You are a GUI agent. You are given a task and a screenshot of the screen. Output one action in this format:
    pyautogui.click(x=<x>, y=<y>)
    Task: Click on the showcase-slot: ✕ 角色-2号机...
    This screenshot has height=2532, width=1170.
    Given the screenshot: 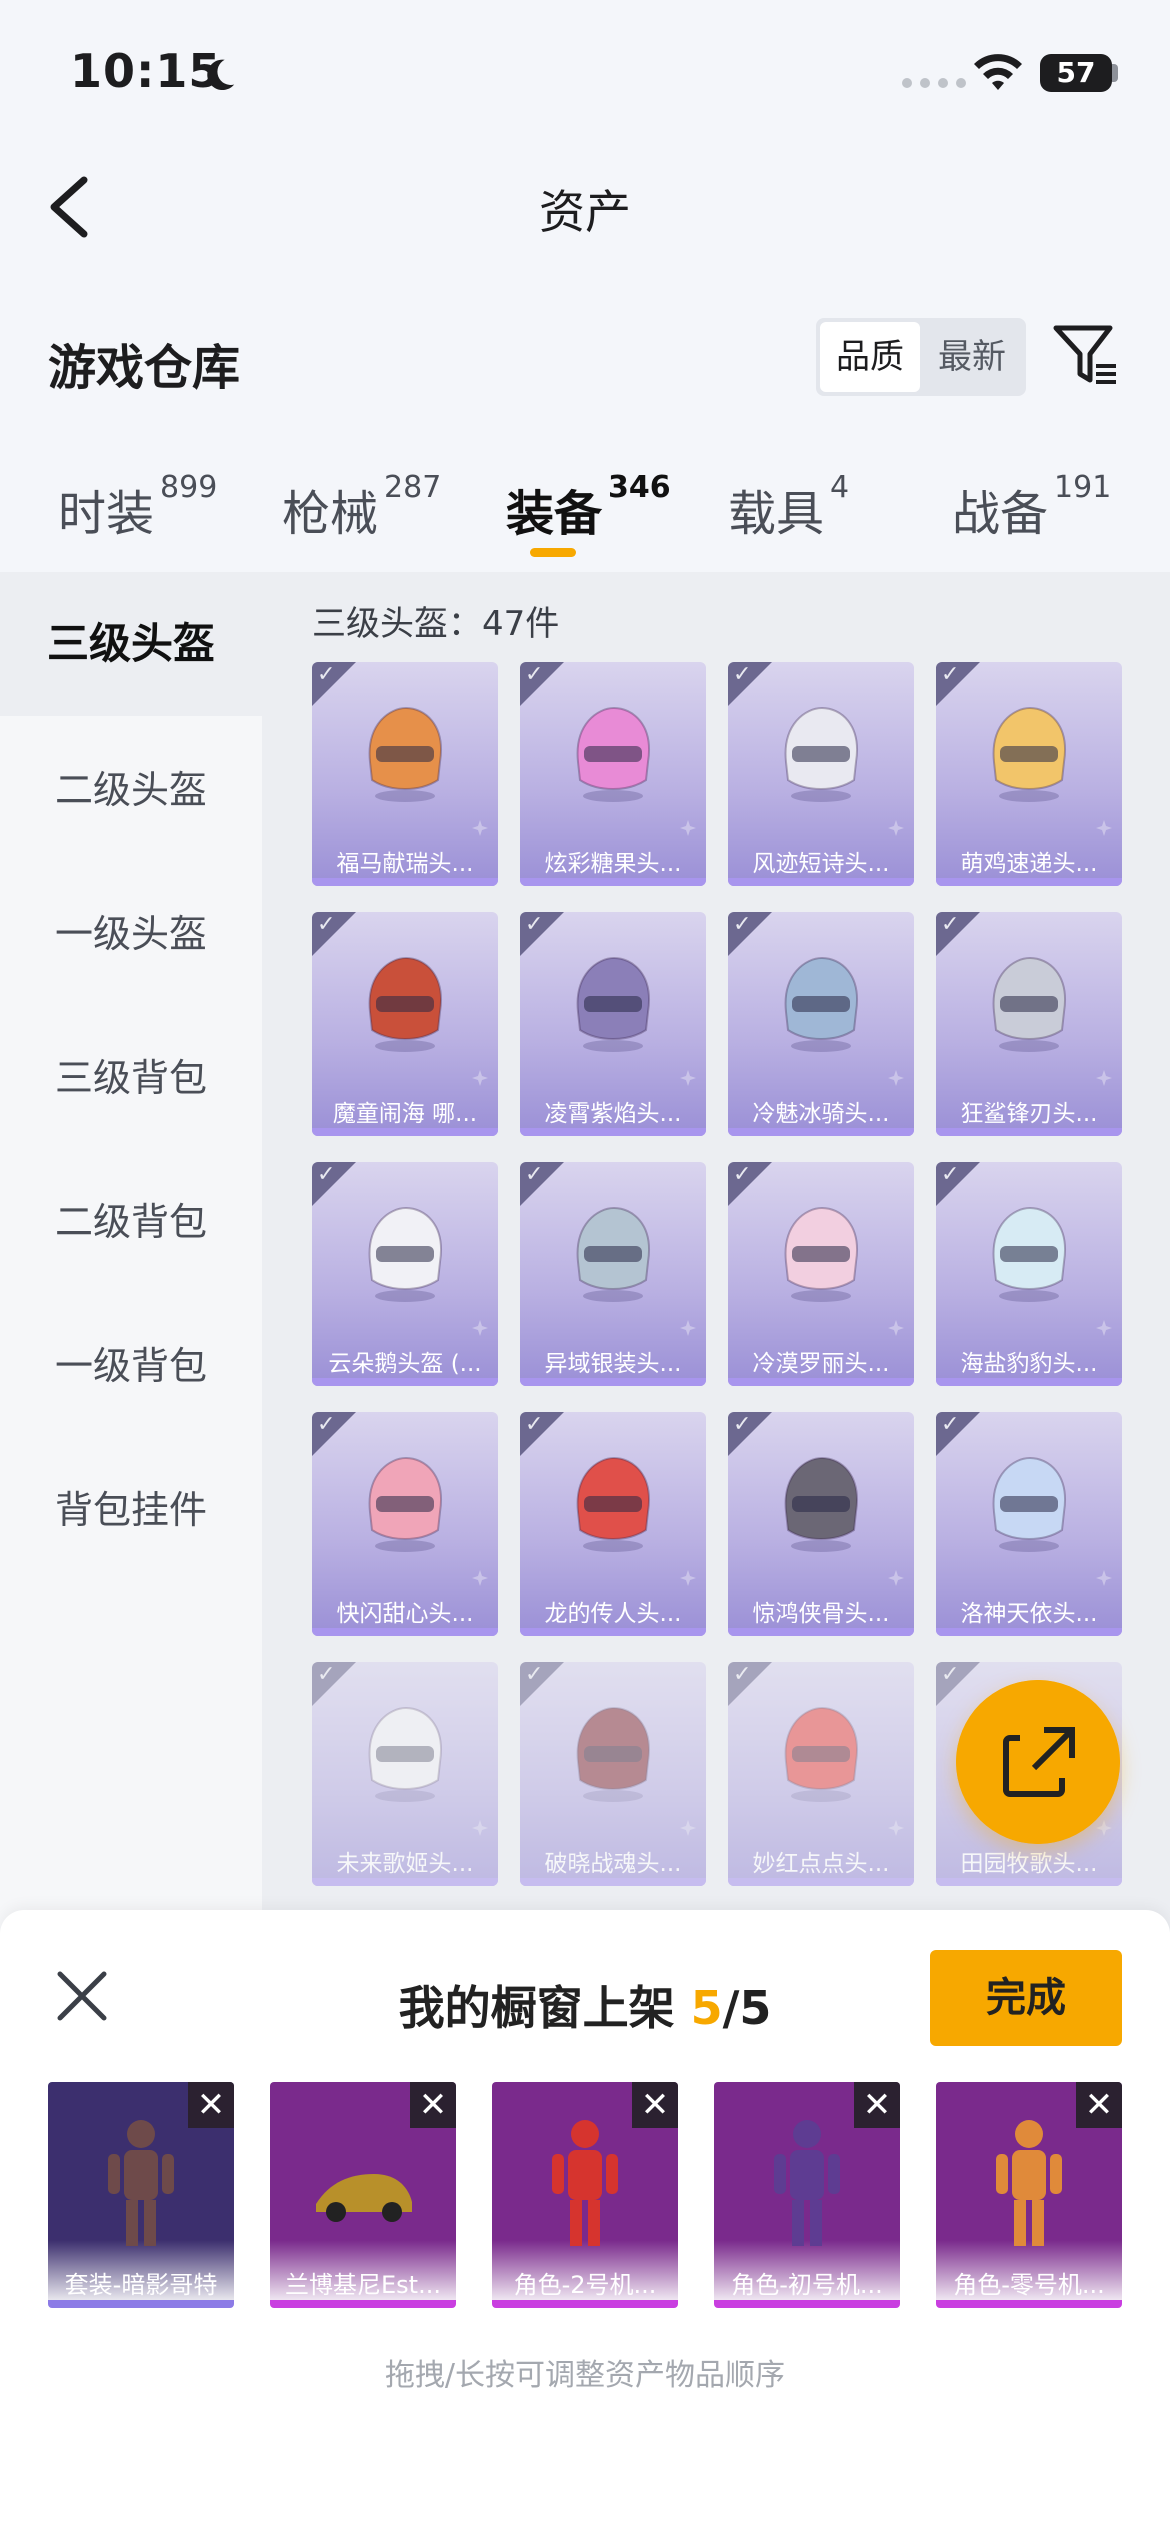 What is the action you would take?
    pyautogui.click(x=585, y=2195)
    